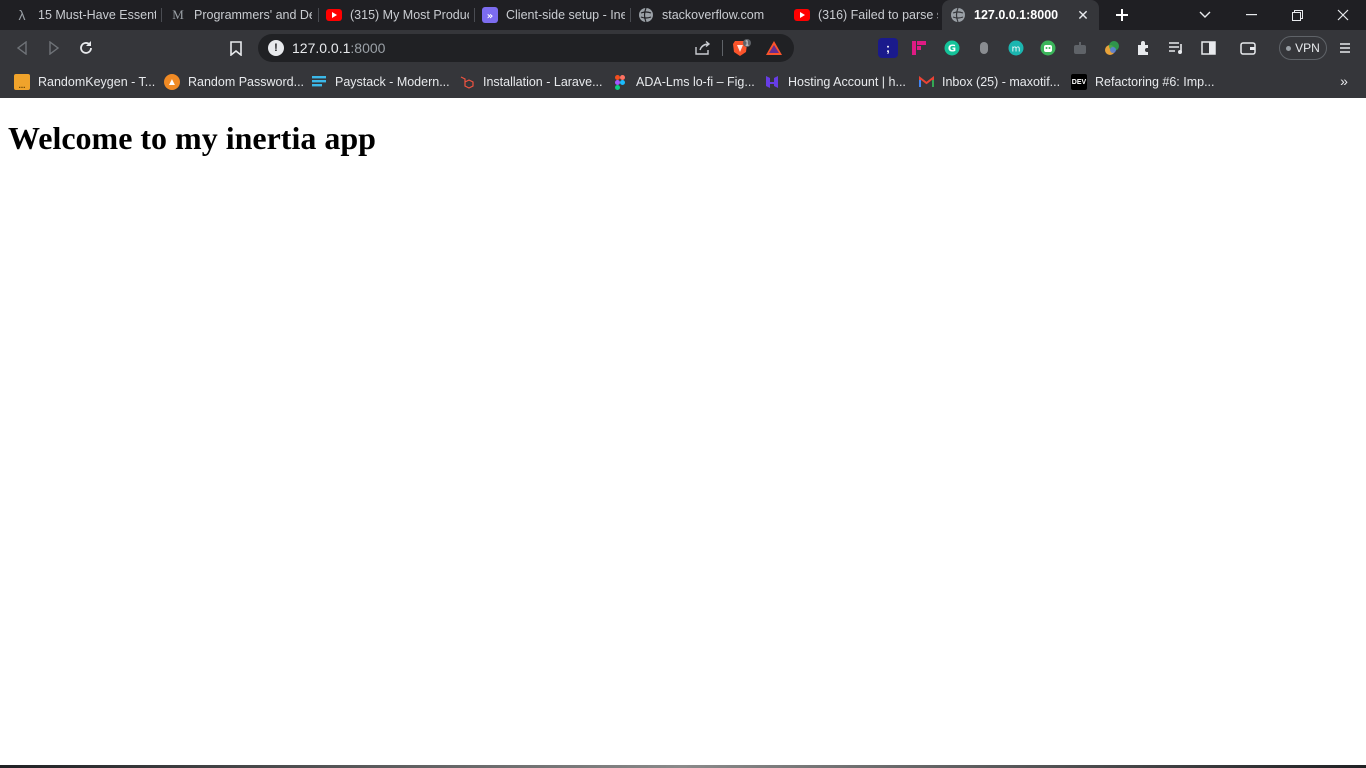 The image size is (1366, 768). What do you see at coordinates (22, 15) in the screenshot?
I see `lambda-icon: λ` at bounding box center [22, 15].